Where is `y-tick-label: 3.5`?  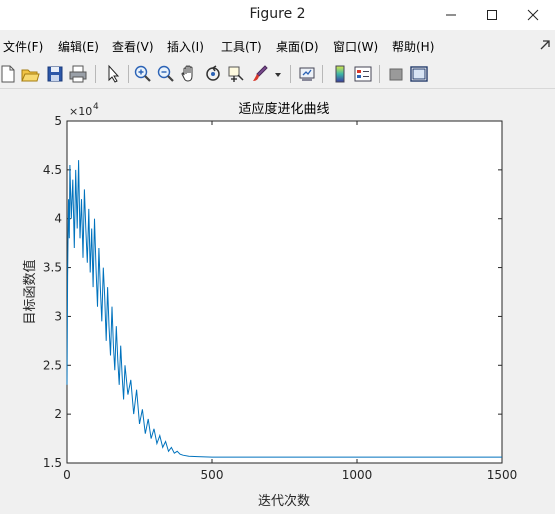
y-tick-label: 3.5 is located at coordinates (52, 268).